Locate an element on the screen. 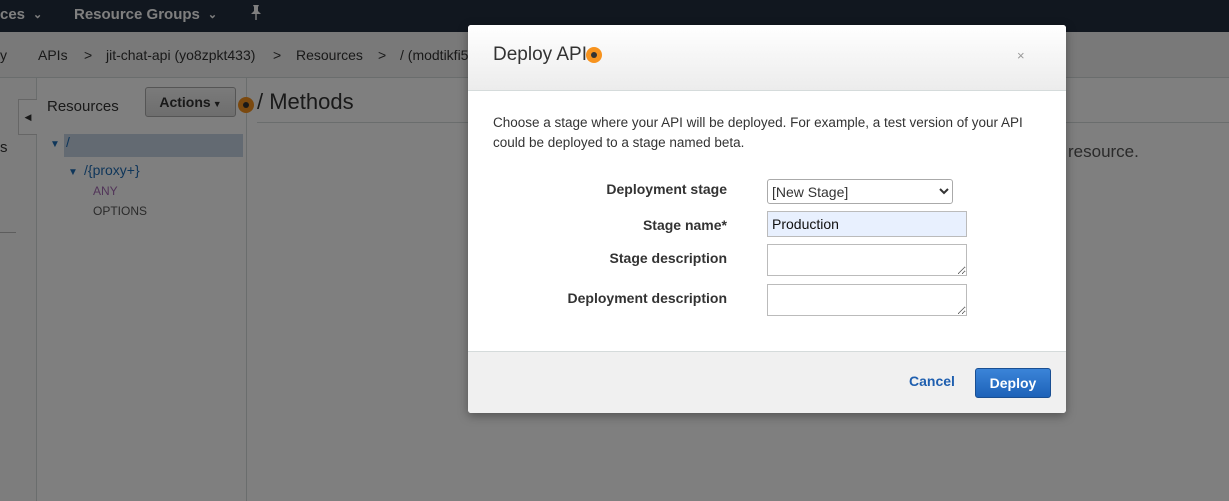  stage-name-label: Stage name* is located at coordinates (684, 225).